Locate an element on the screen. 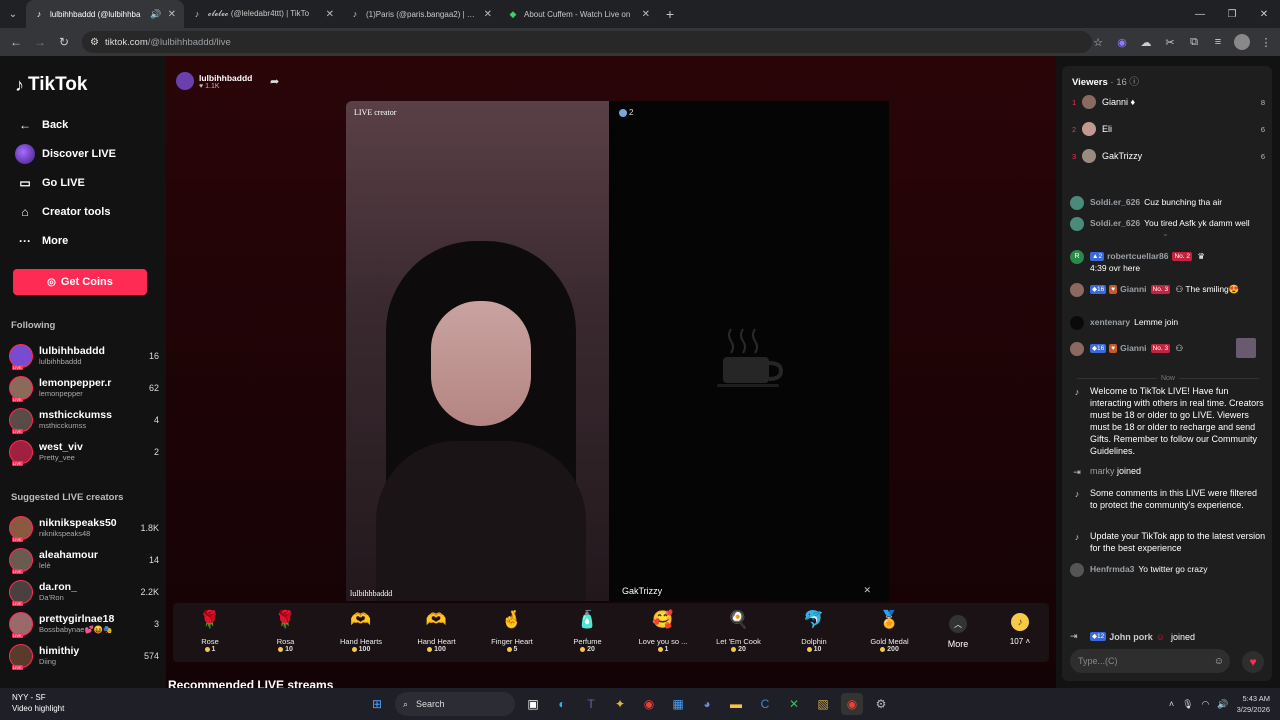 The height and width of the screenshot is (720, 1280). back-arrow-icon: ← is located at coordinates (16, 42).